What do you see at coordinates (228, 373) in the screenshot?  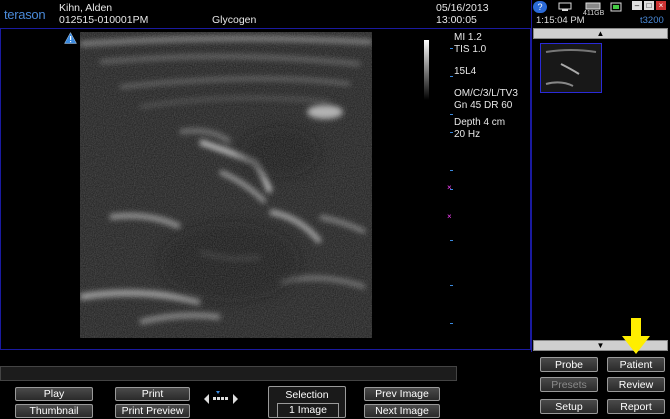 I see `status-bar` at bounding box center [228, 373].